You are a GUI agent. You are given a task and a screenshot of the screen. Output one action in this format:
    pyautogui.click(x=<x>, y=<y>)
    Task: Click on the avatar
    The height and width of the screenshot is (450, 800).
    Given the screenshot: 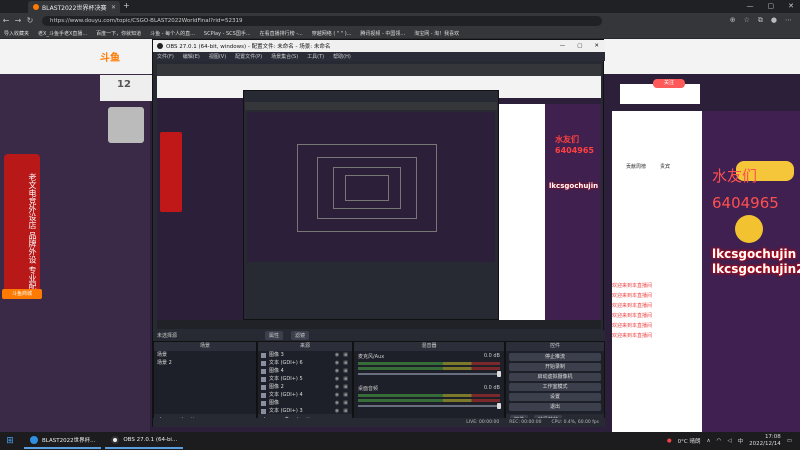 What is the action you would take?
    pyautogui.click(x=126, y=125)
    